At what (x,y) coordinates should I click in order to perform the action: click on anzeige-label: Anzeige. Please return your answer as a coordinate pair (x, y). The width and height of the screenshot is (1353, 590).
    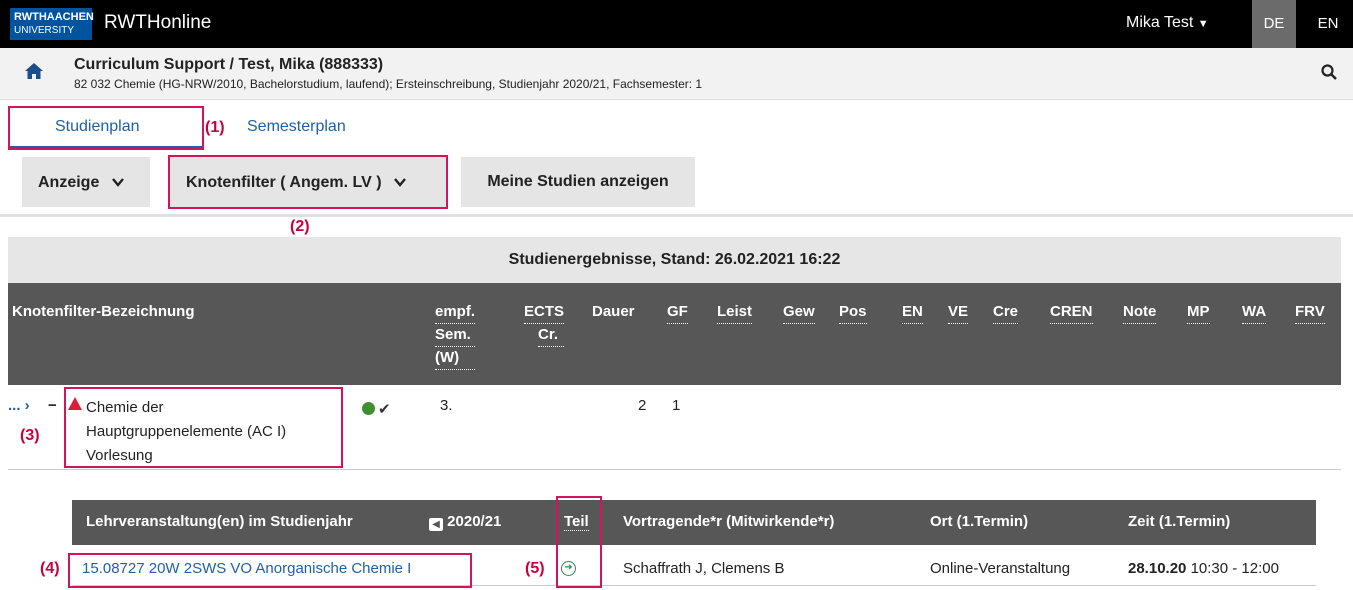
    Looking at the image, I should click on (69, 182).